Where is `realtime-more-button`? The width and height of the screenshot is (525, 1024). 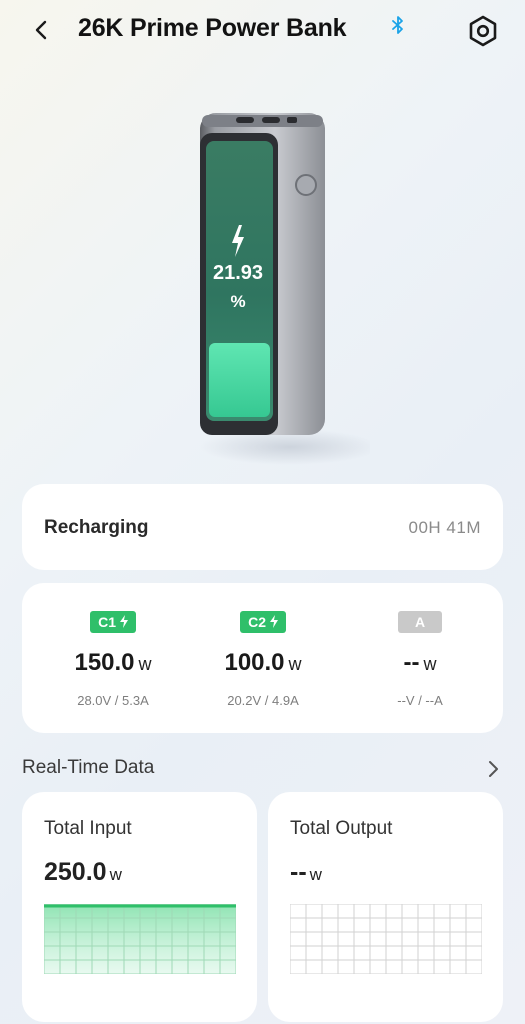
realtime-more-button is located at coordinates (493, 769).